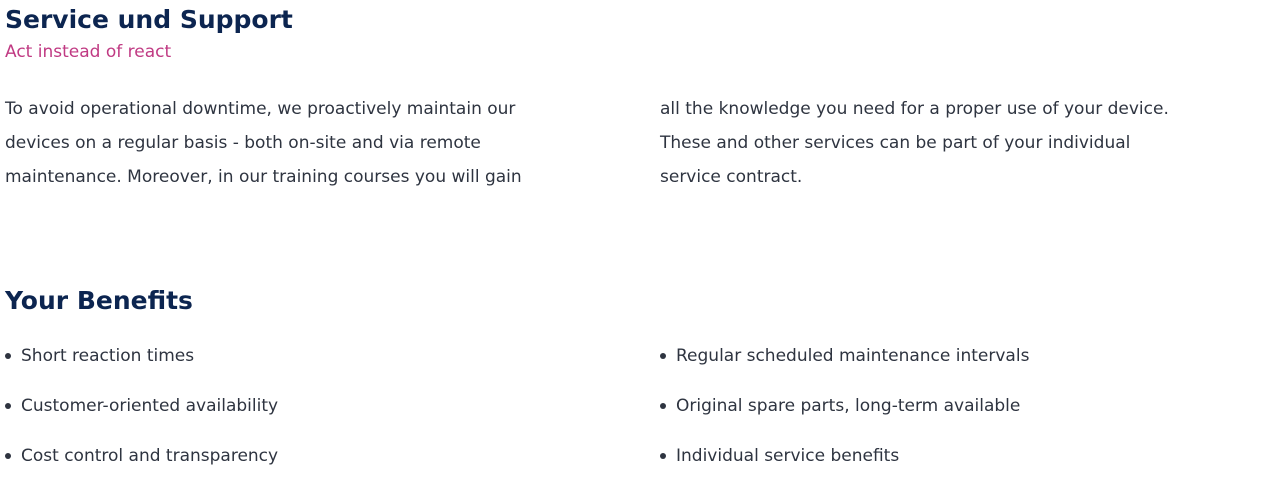 The width and height of the screenshot is (1277, 493). What do you see at coordinates (108, 356) in the screenshot?
I see `benefit-label: Short reaction times` at bounding box center [108, 356].